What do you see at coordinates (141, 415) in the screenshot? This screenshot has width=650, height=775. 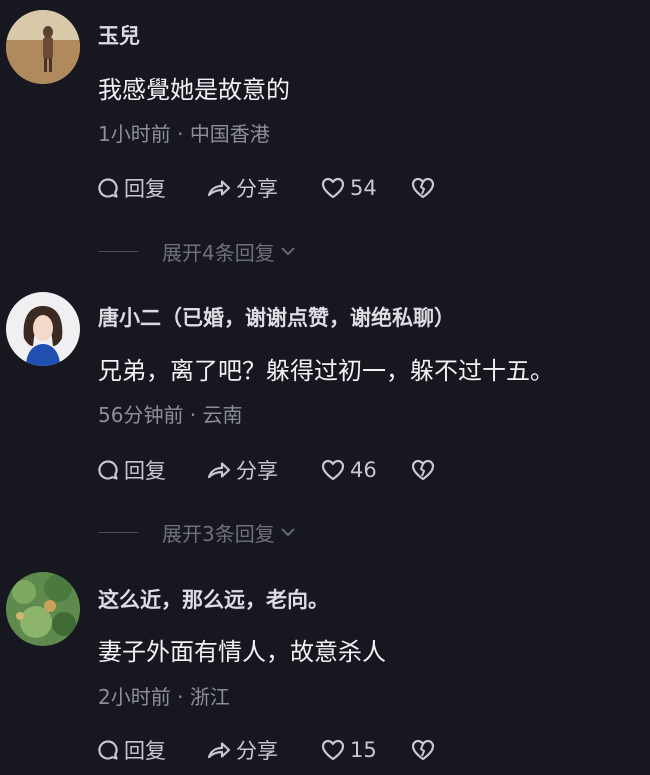 I see `comment-time: 56分钟前` at bounding box center [141, 415].